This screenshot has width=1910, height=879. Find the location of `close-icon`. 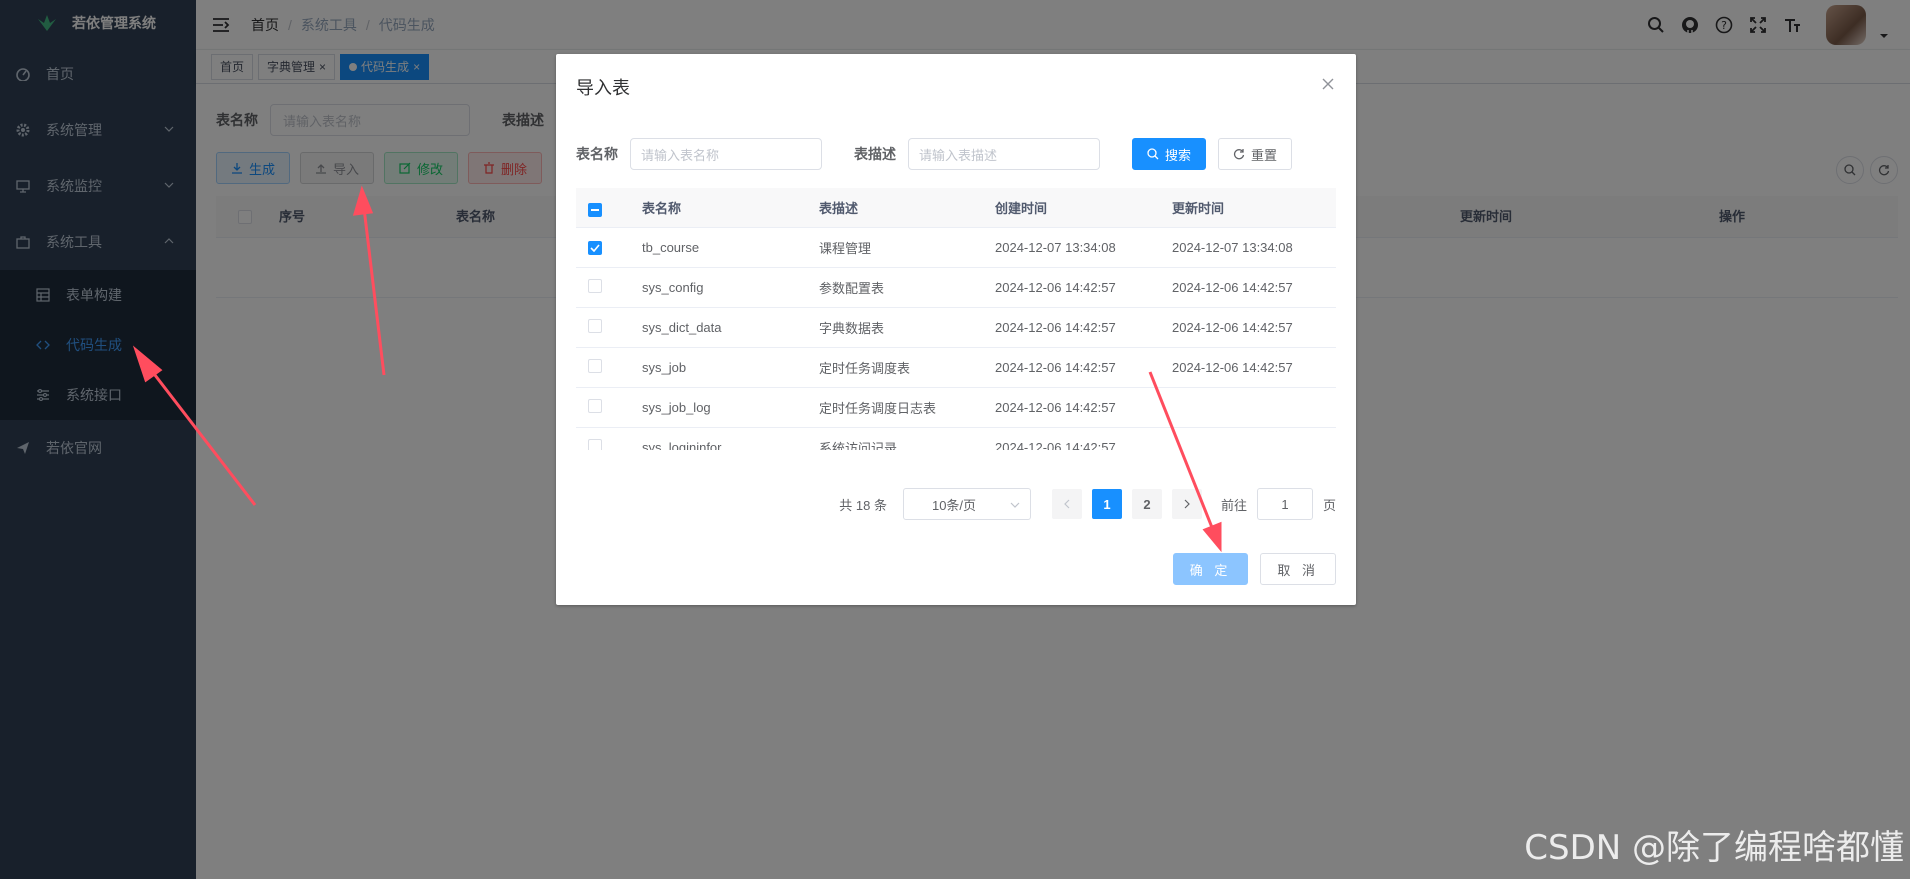

close-icon is located at coordinates (1328, 84).